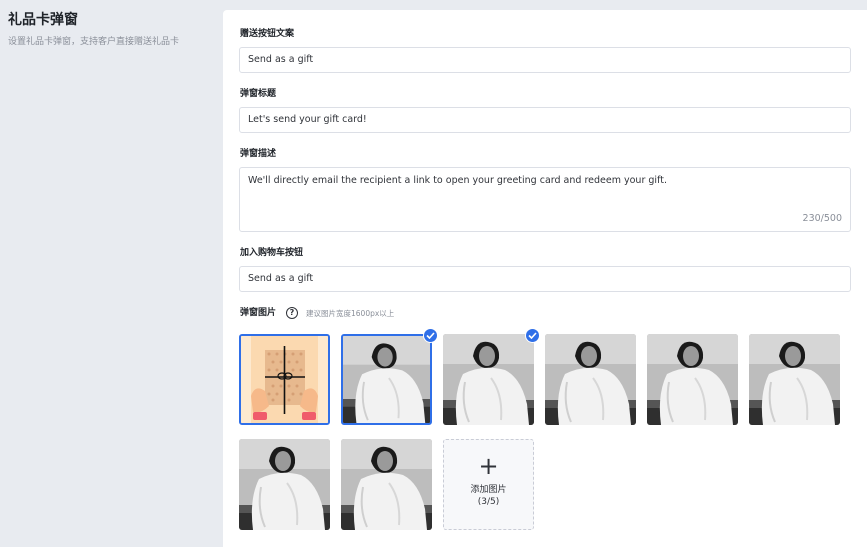  I want to click on section-title: 礼品卡弹窗, so click(43, 20).